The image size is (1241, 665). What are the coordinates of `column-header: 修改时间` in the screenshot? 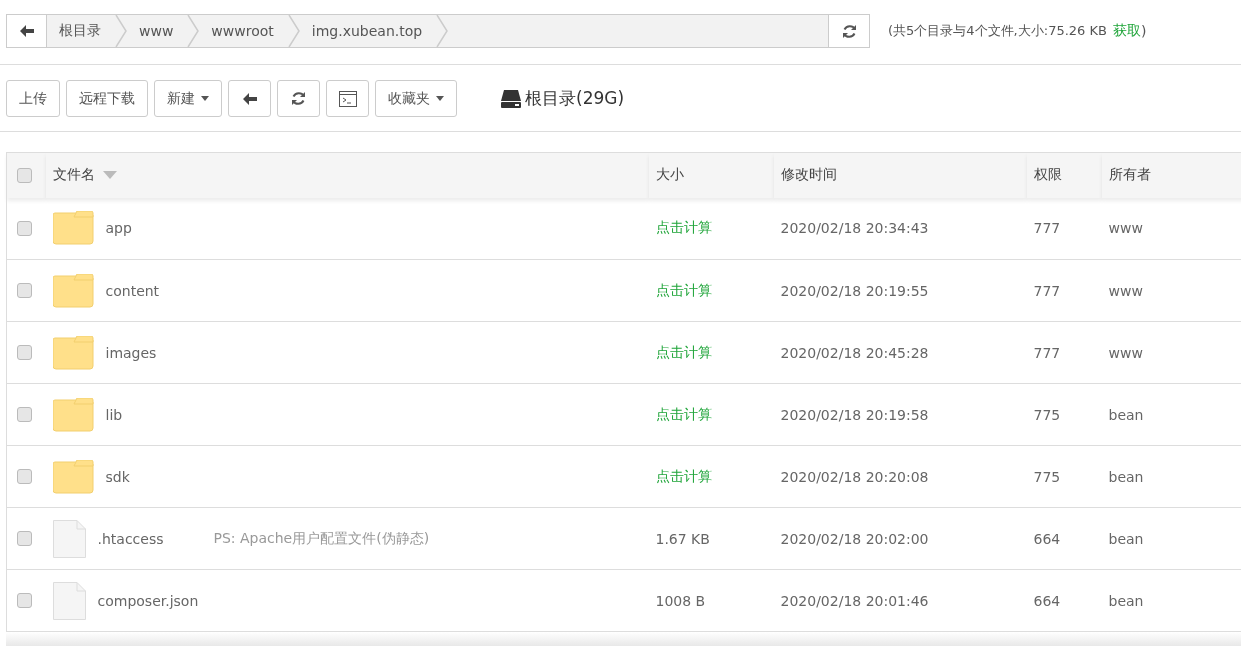 It's located at (808, 174).